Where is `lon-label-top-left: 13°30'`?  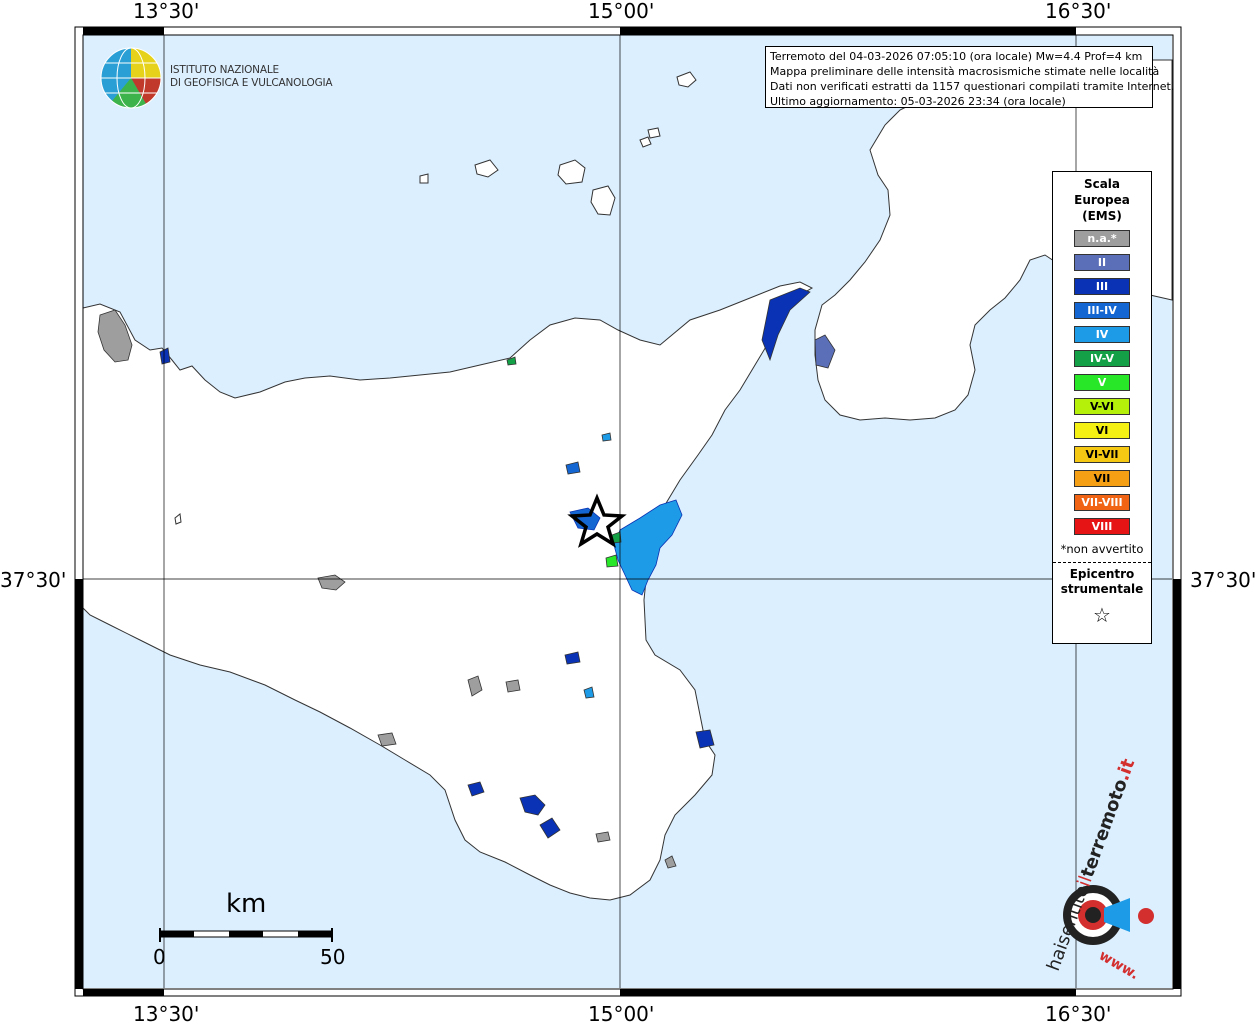
lon-label-top-left: 13°30' is located at coordinates (166, 11).